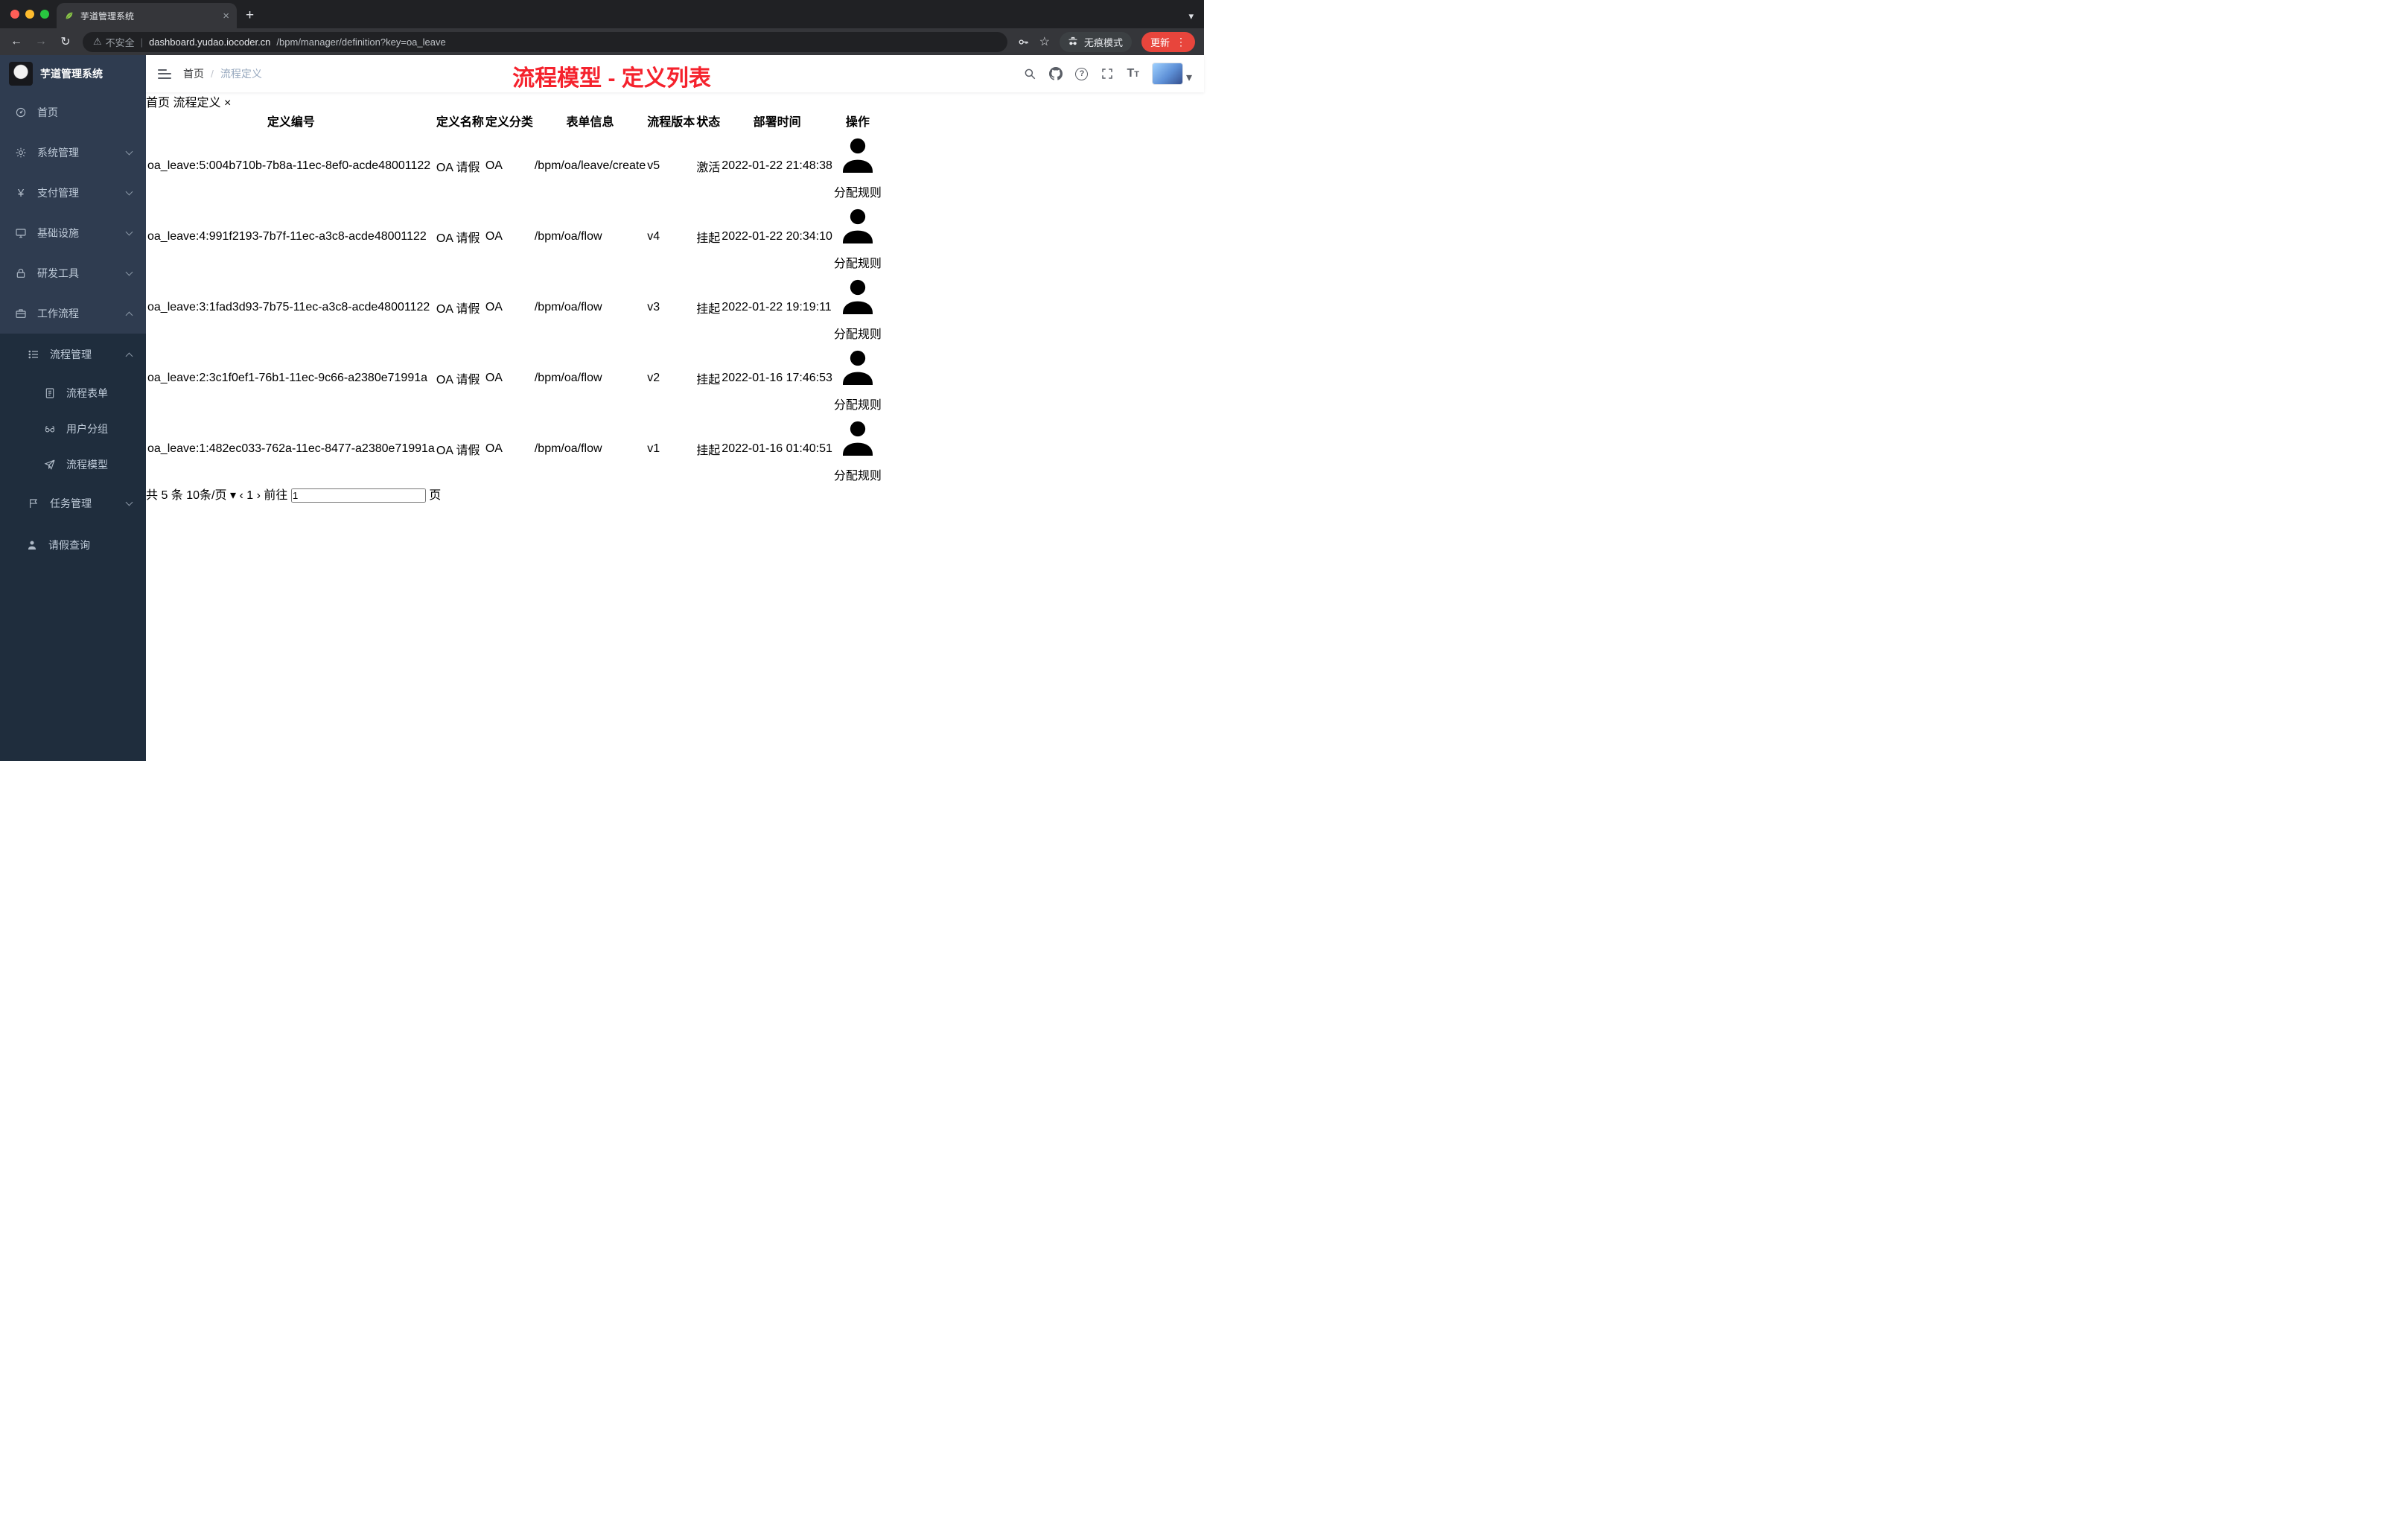 The image size is (2408, 1522). Describe the element at coordinates (114, 42) in the screenshot. I see `security-chip: ⚠ 不安全` at that location.